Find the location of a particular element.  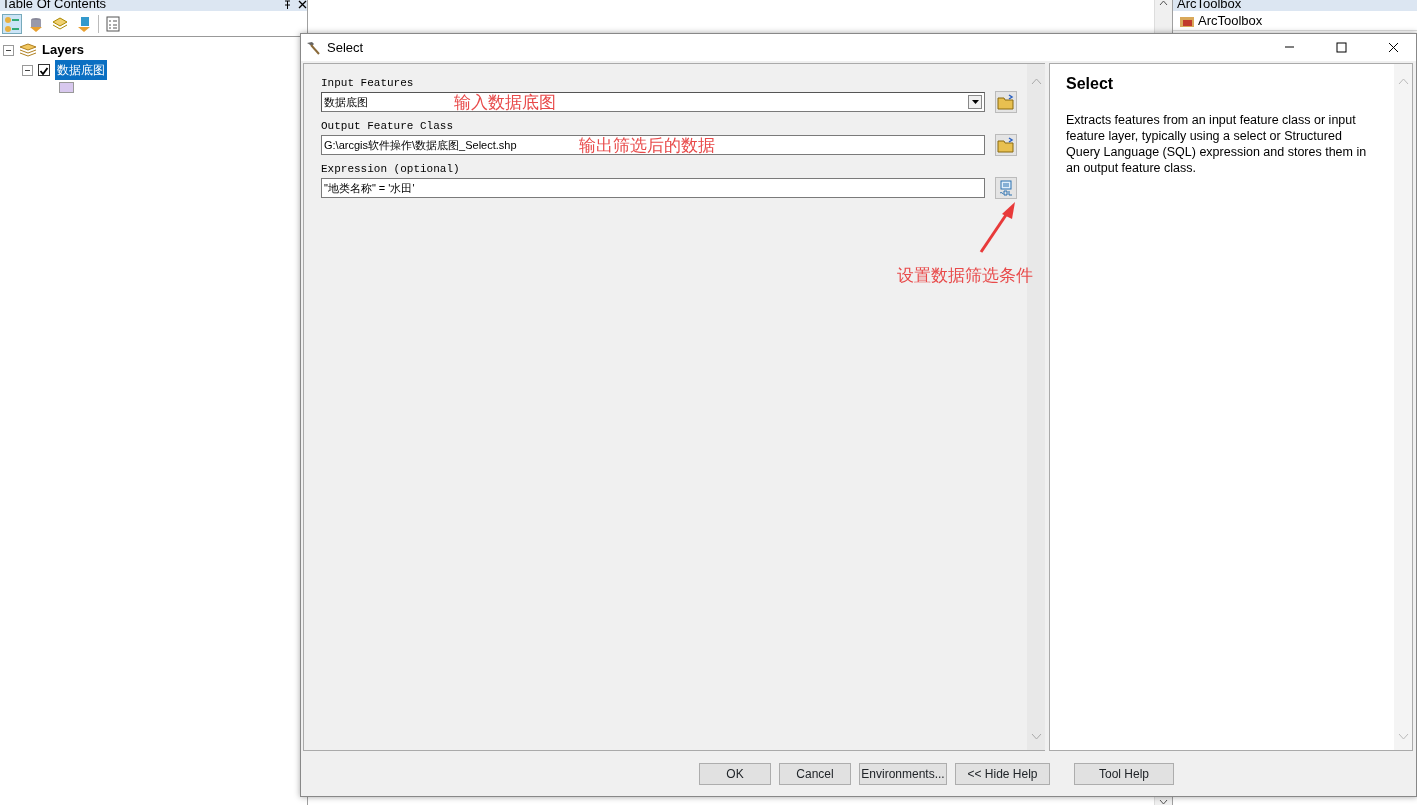

help-text: Extracts features from an input feature class or input feature layer, typically using a select or Structured Query Language (SQL) expression and stores them in an output feature class. is located at coordinates (1217, 144).